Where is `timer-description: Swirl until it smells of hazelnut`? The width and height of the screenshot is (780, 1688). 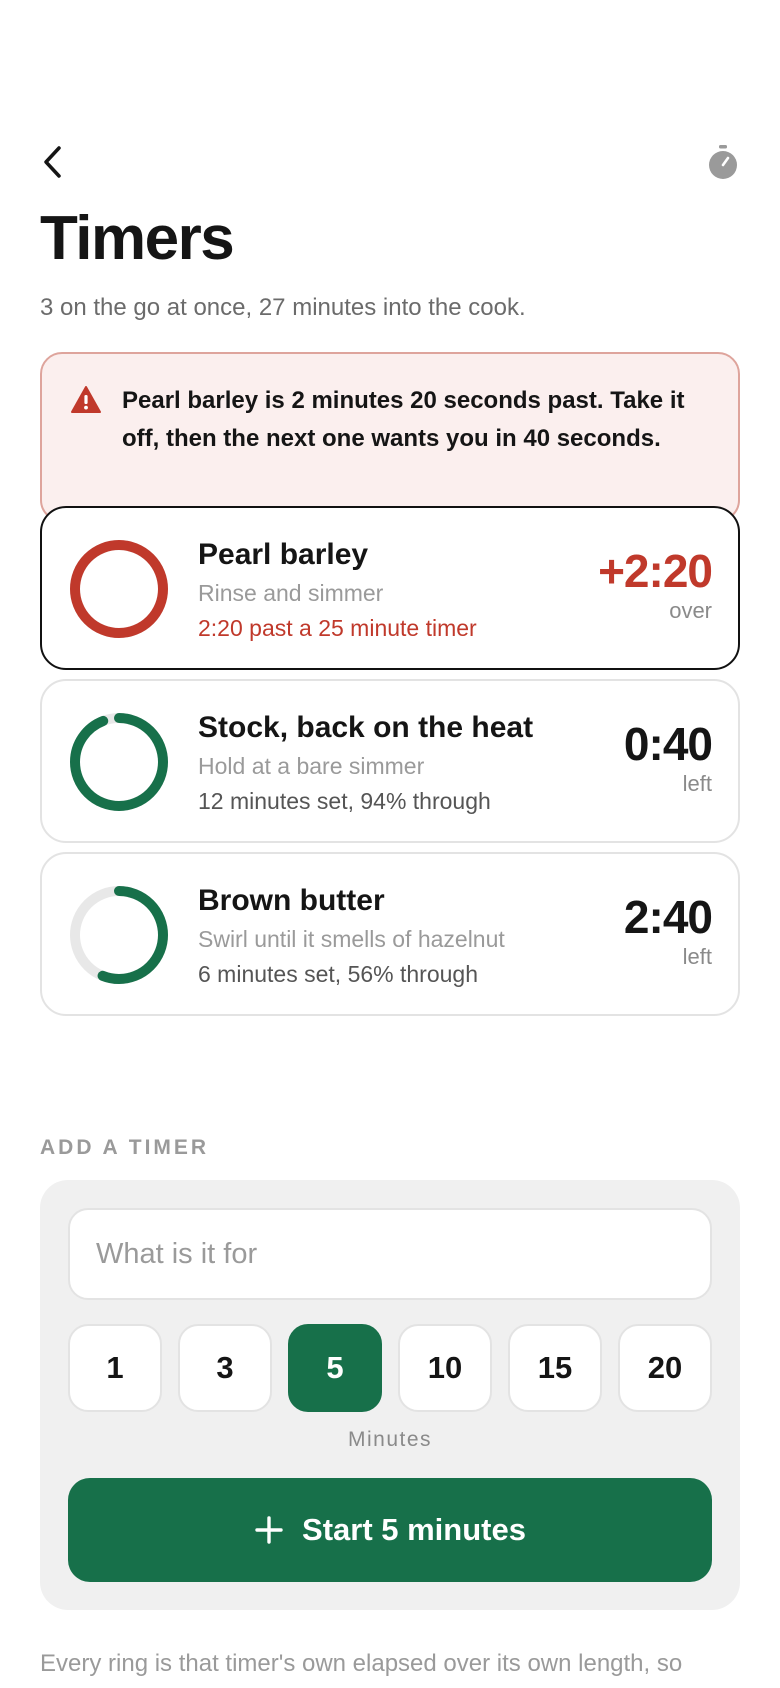
timer-description: Swirl until it smells of hazelnut is located at coordinates (351, 939).